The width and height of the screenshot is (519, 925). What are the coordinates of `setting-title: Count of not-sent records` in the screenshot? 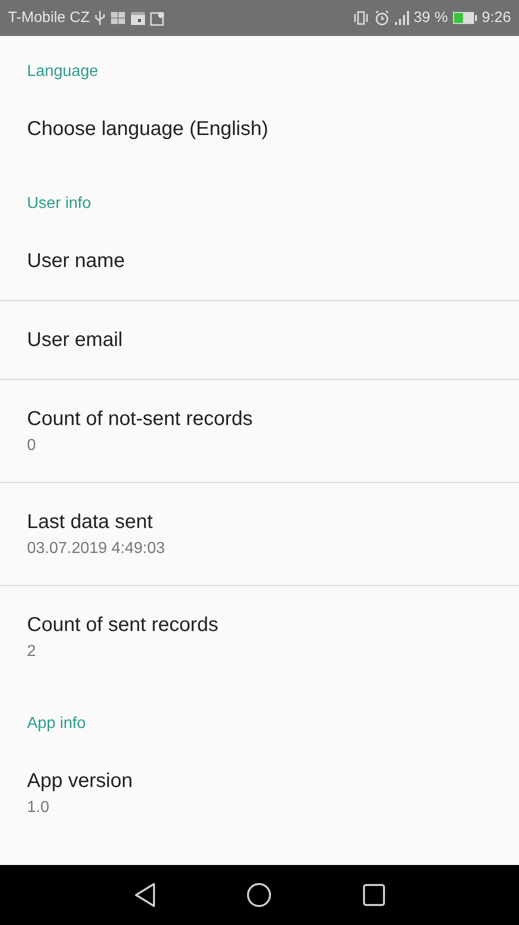 It's located at (259, 419).